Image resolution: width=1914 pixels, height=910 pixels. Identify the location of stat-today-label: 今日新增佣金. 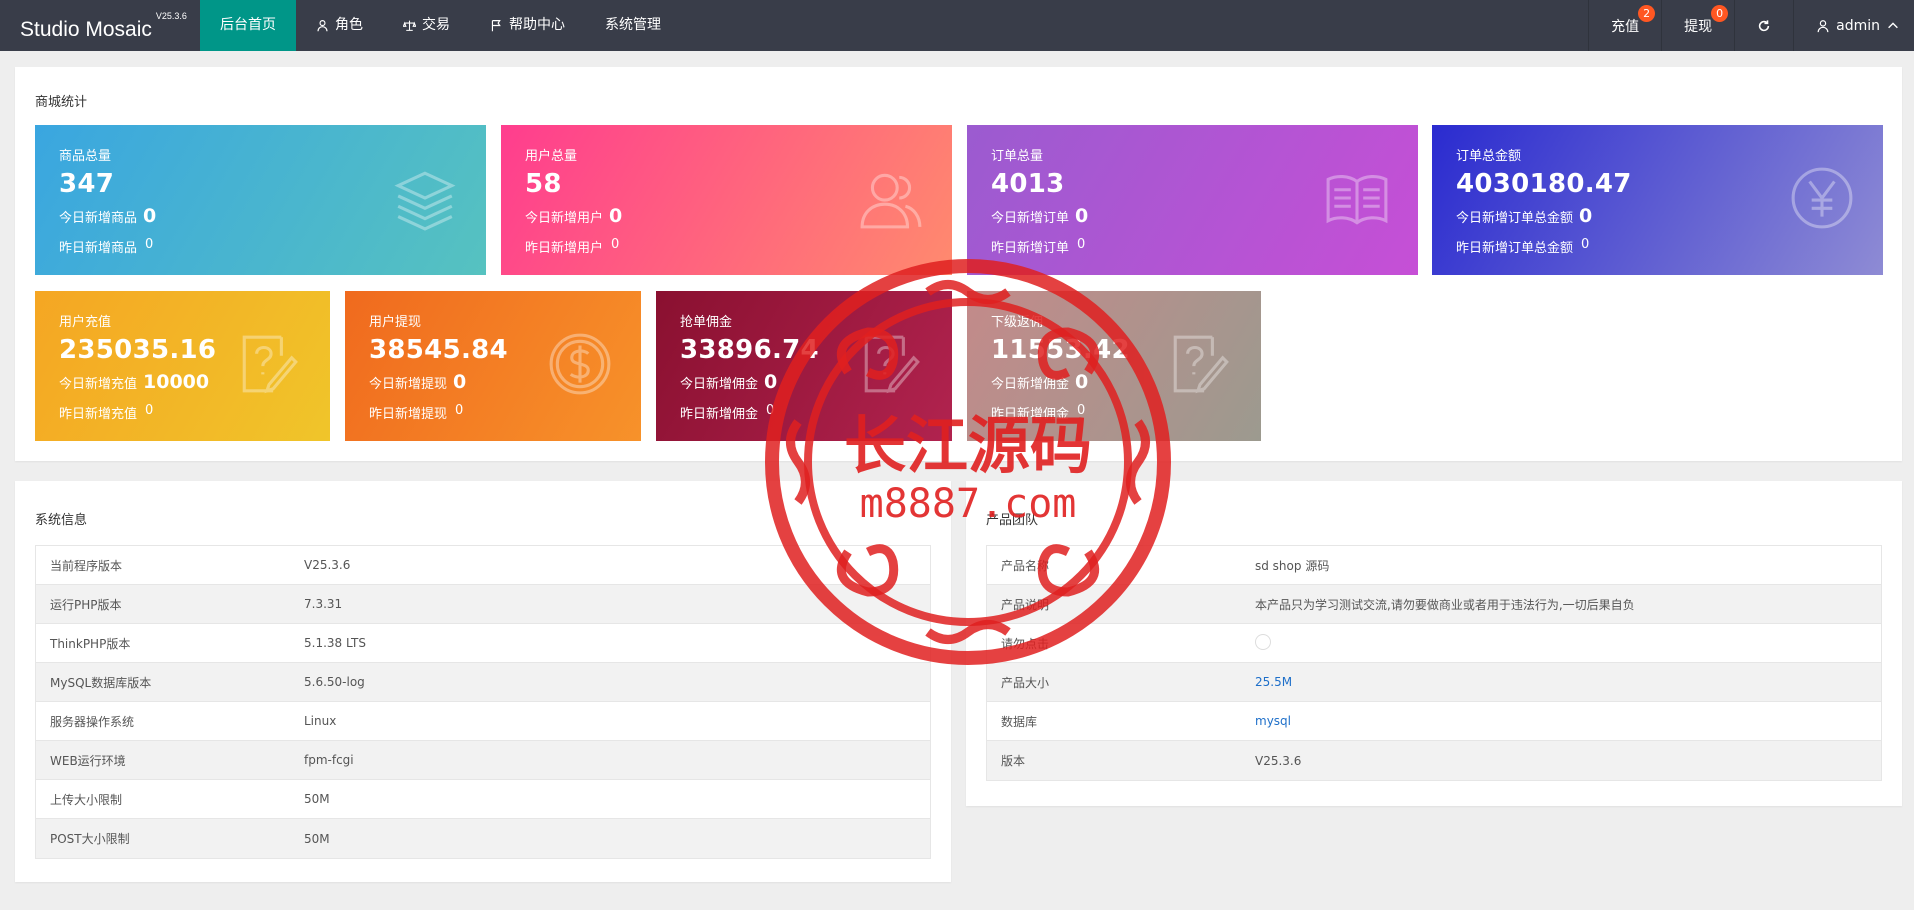
(1030, 384).